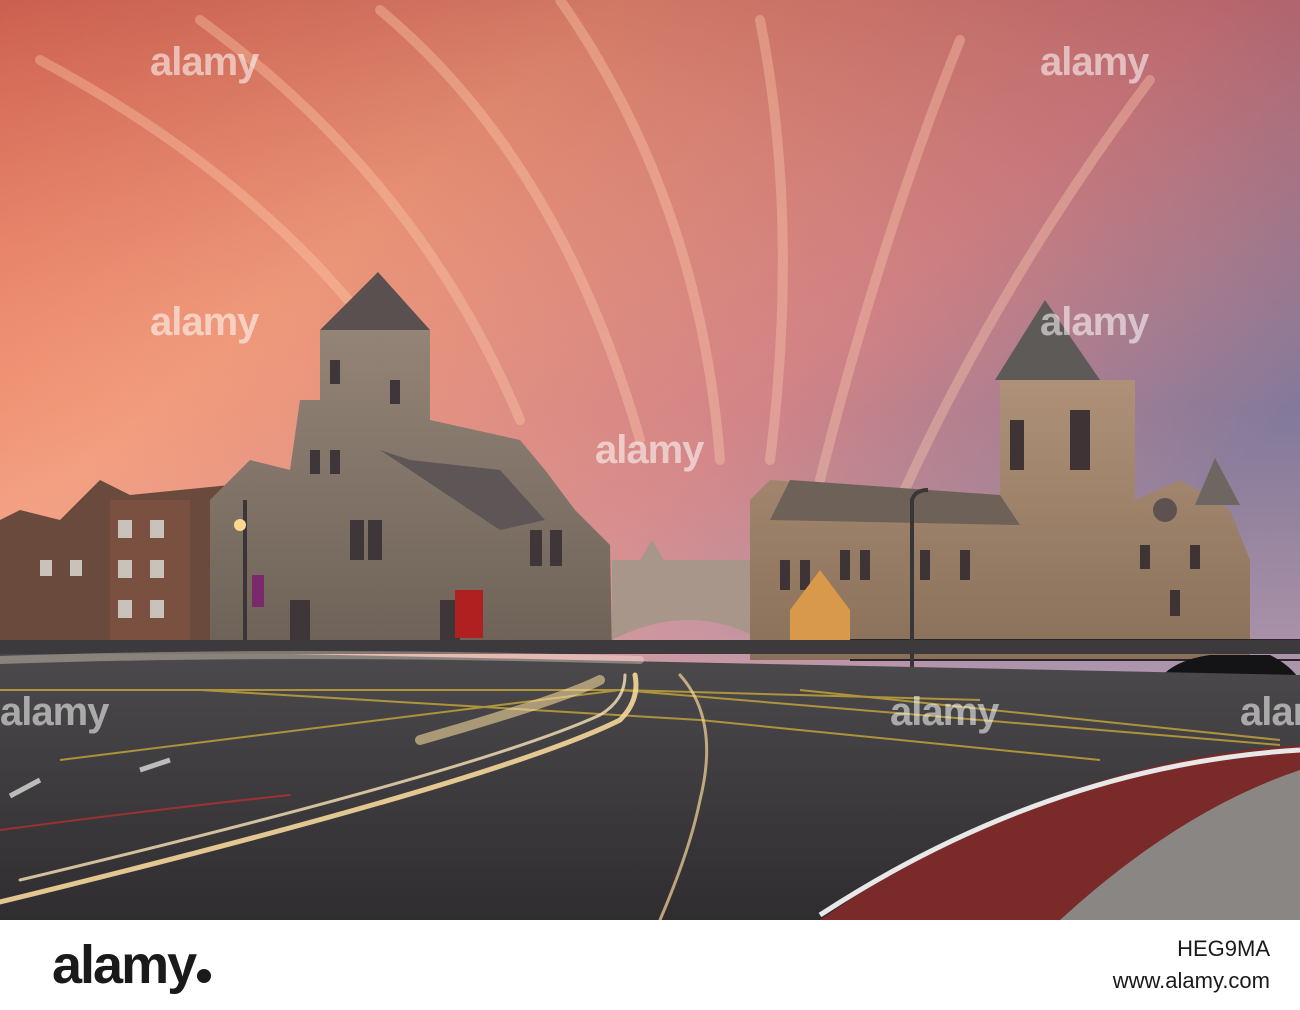 The image size is (1300, 1010). I want to click on alamy-logo: alamy, so click(132, 965).